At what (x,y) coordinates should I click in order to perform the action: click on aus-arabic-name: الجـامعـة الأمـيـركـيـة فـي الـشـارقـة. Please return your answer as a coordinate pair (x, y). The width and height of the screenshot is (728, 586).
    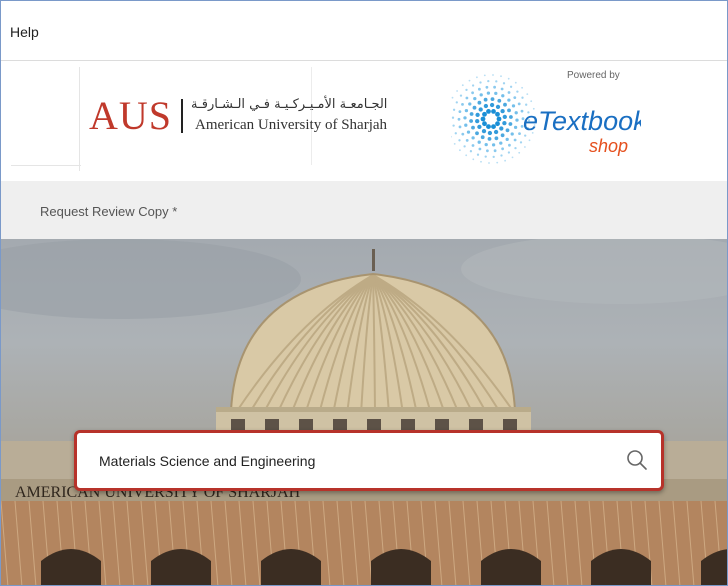
    Looking at the image, I should click on (289, 104).